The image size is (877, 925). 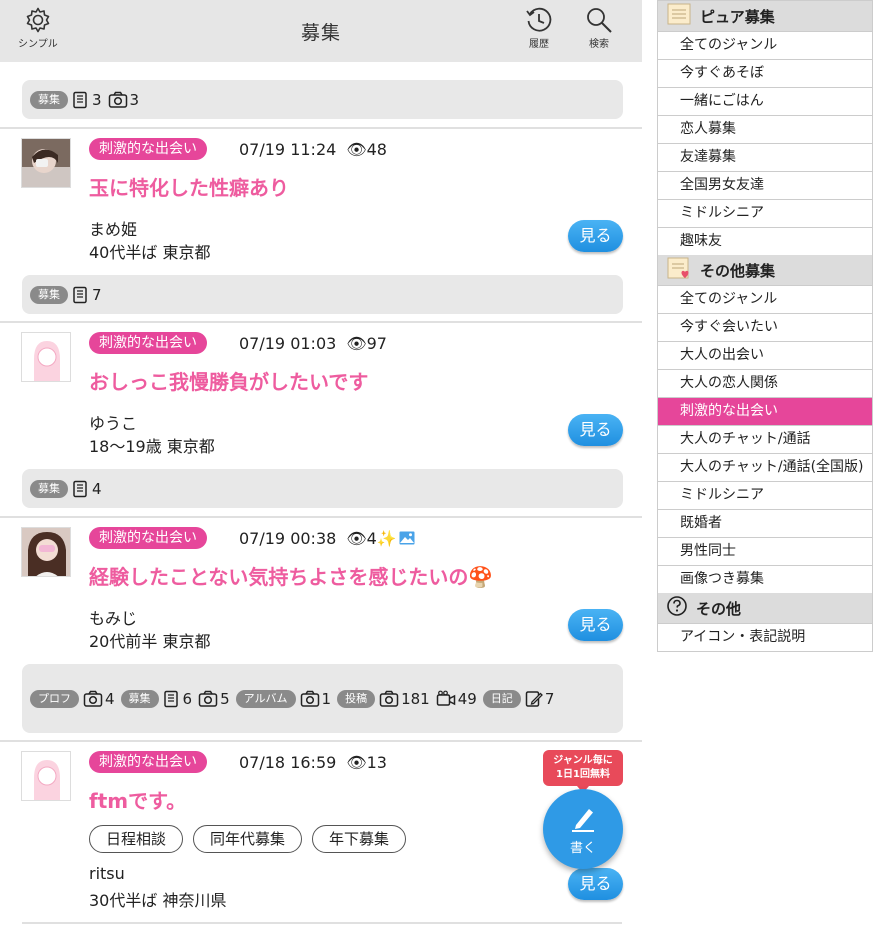 What do you see at coordinates (150, 252) in the screenshot?
I see `user-info: 40代半ば 東京都` at bounding box center [150, 252].